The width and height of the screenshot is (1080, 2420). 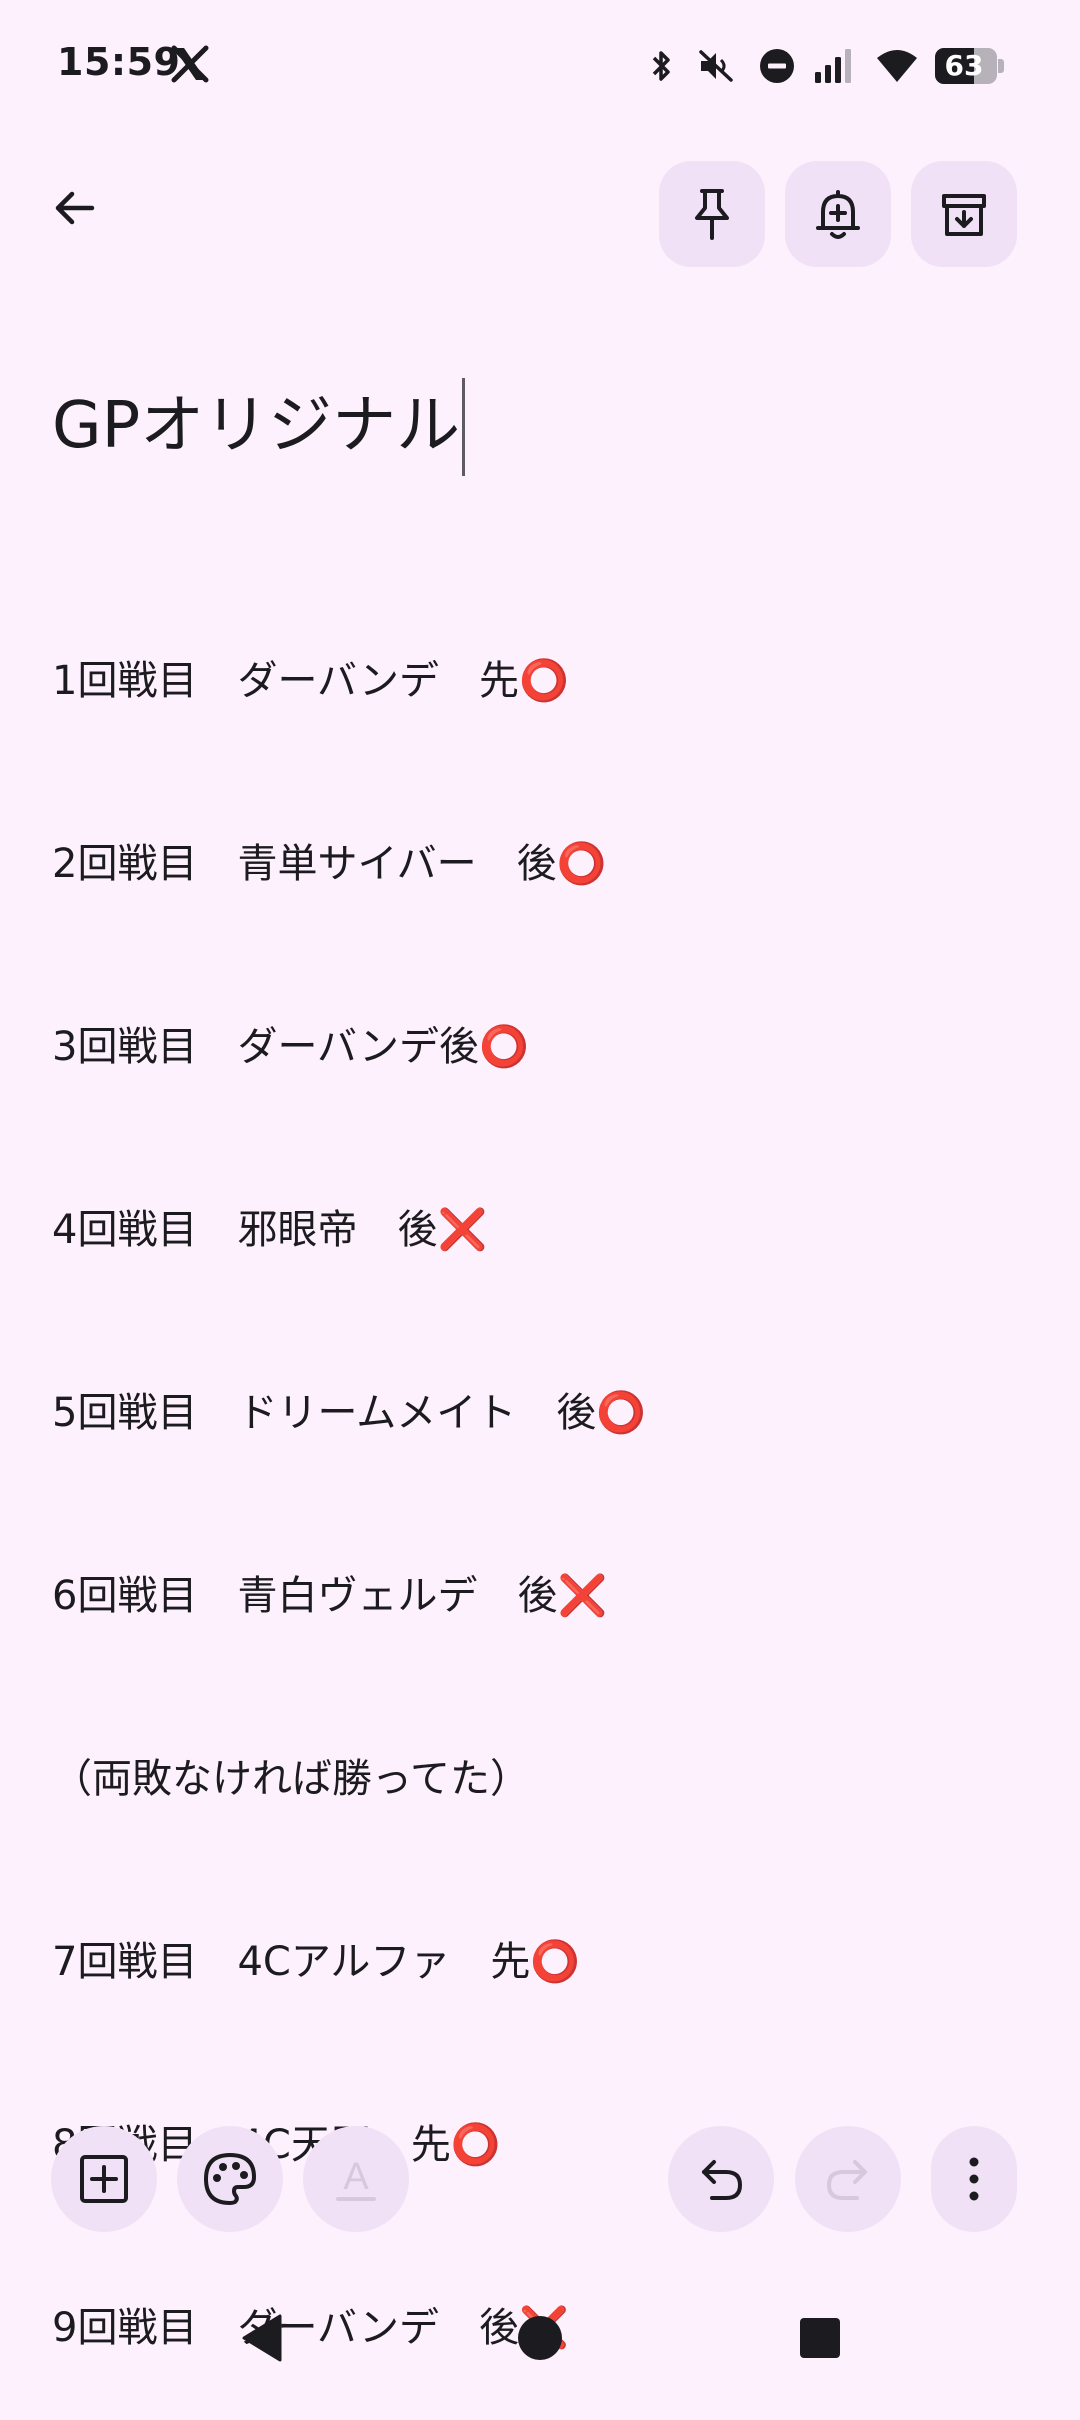 I want to click on note-line: 1回戦目 ダーバンデ 先⭕, so click(x=310, y=681).